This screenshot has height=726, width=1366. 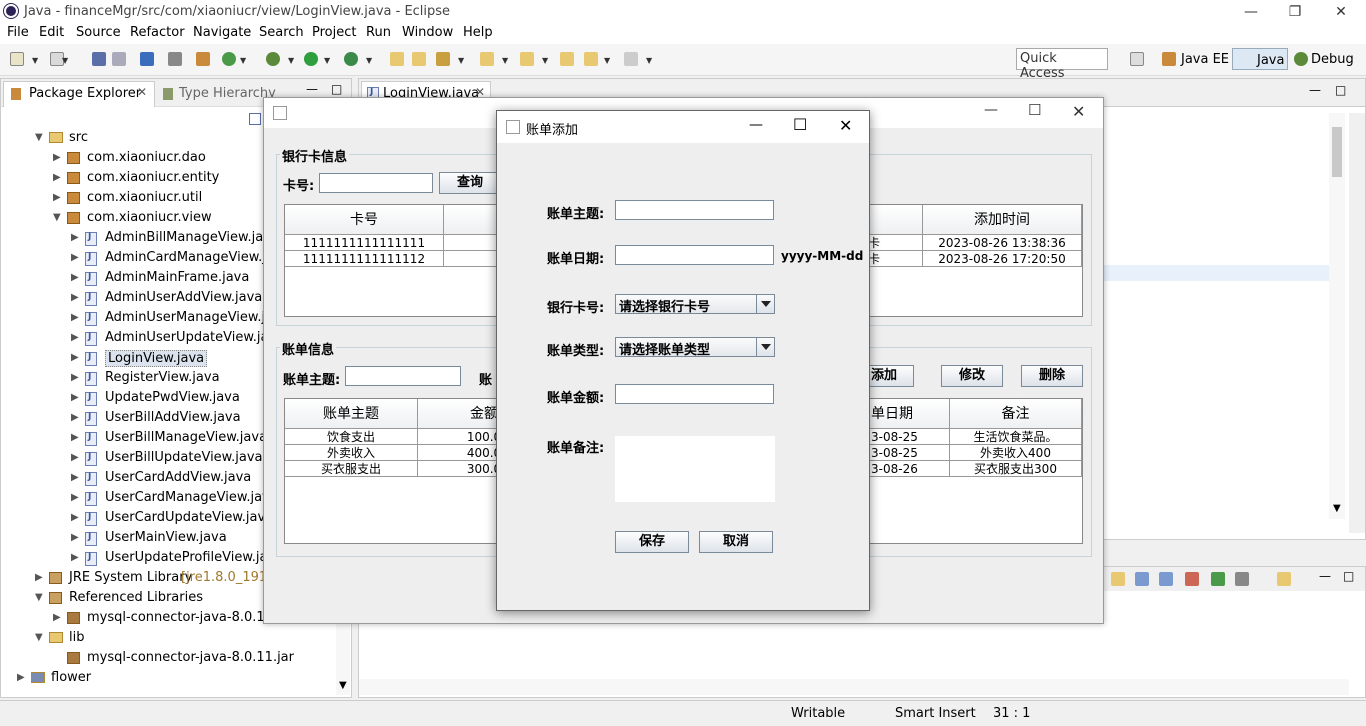 I want to click on table-row: 1111111111111112, so click(x=364, y=259).